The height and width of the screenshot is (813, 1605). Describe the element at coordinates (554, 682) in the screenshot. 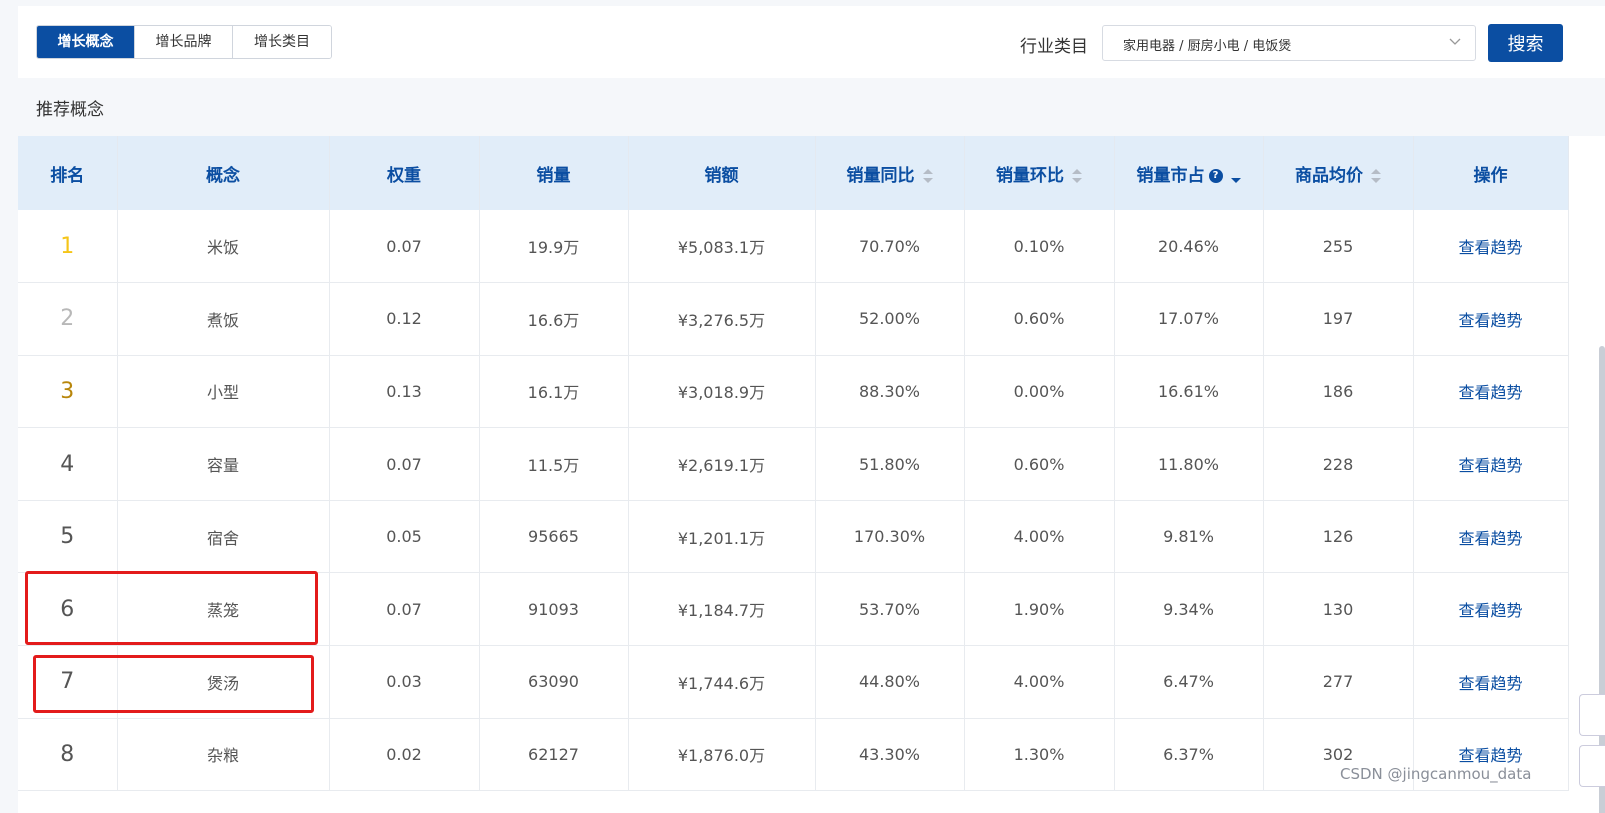

I see `sales-cell: 63090` at that location.